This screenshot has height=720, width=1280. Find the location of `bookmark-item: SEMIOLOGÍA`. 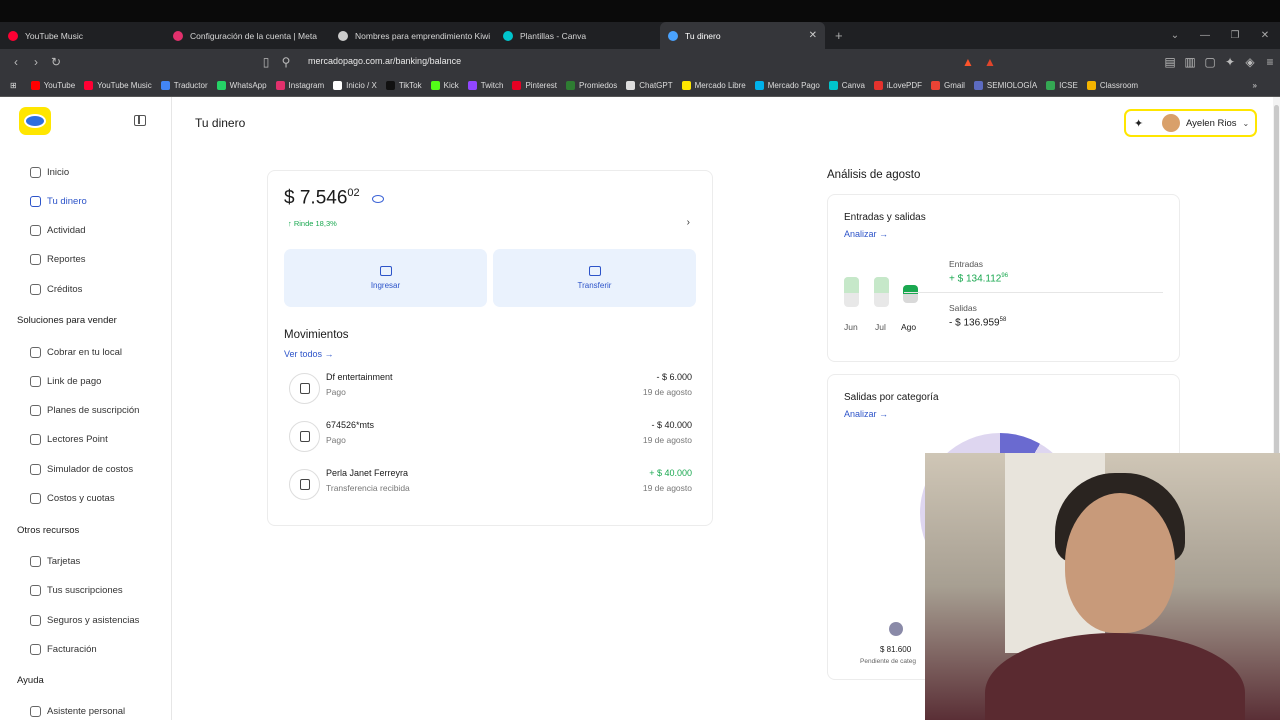

bookmark-item: SEMIOLOGÍA is located at coordinates (1005, 85).